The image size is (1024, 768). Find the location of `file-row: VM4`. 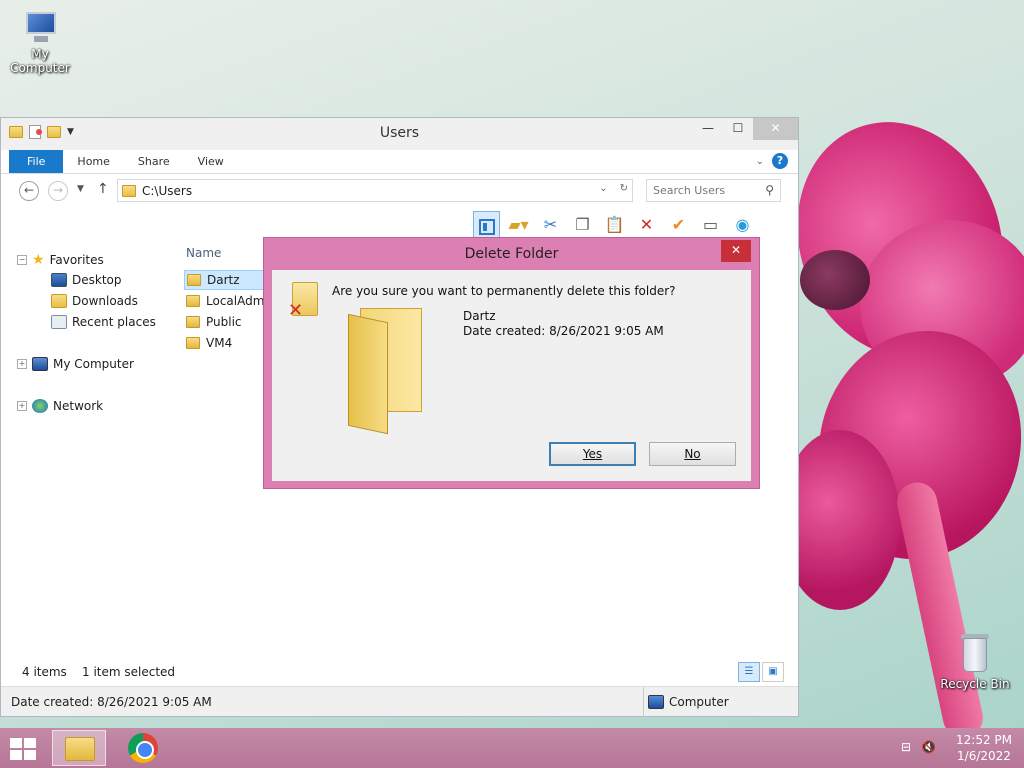

file-row: VM4 is located at coordinates (229, 343).